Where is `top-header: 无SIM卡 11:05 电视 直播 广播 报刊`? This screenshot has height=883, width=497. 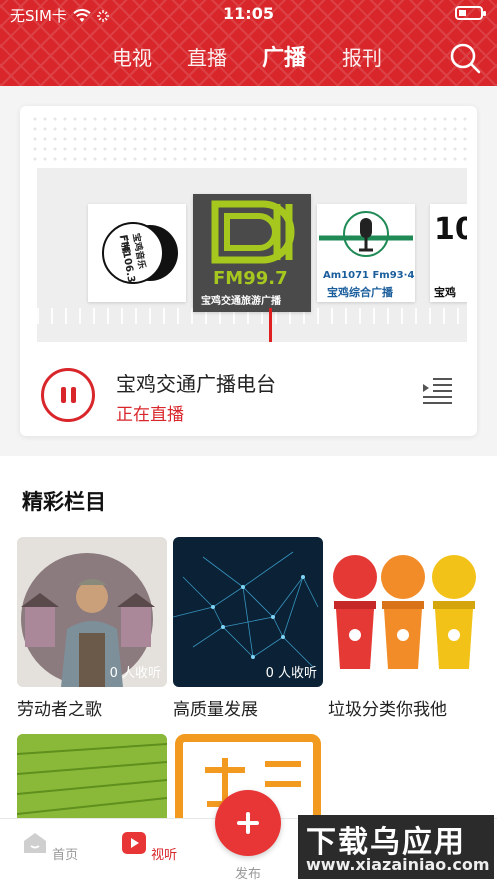 top-header: 无SIM卡 11:05 电视 直播 广播 报刊 is located at coordinates (248, 43).